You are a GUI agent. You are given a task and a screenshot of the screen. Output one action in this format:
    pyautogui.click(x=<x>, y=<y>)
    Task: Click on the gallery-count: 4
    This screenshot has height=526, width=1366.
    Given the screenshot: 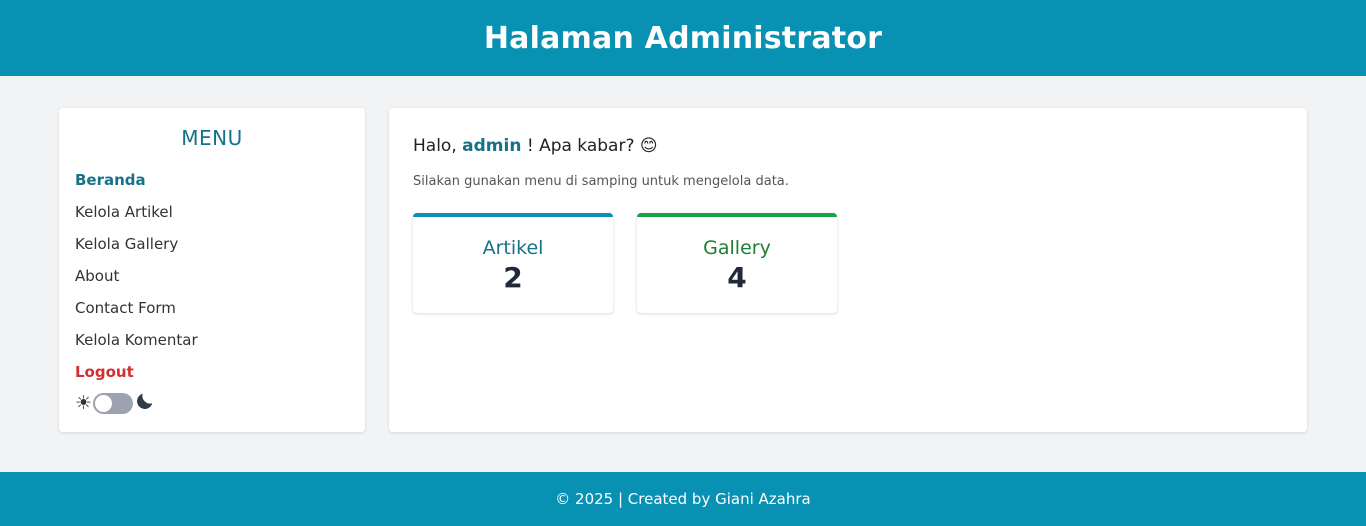 What is the action you would take?
    pyautogui.click(x=737, y=277)
    